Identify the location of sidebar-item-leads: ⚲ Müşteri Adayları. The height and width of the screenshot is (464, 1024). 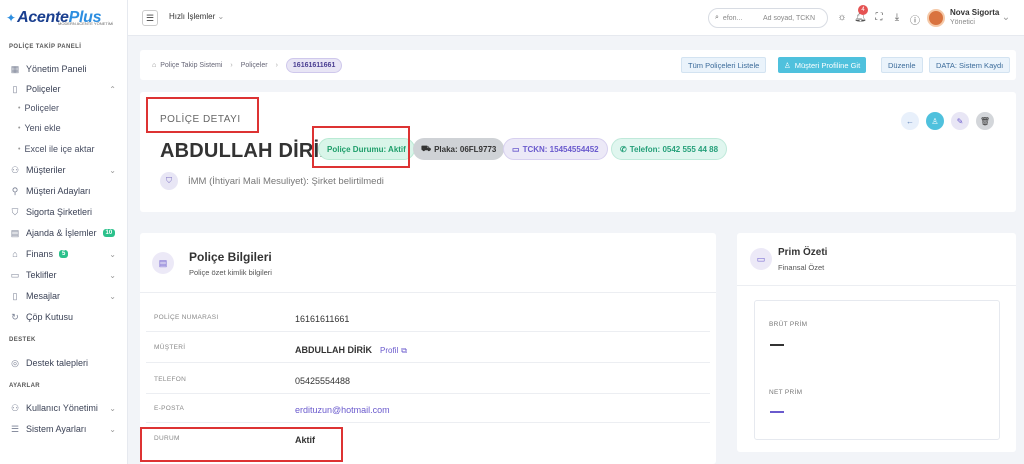
(64, 191).